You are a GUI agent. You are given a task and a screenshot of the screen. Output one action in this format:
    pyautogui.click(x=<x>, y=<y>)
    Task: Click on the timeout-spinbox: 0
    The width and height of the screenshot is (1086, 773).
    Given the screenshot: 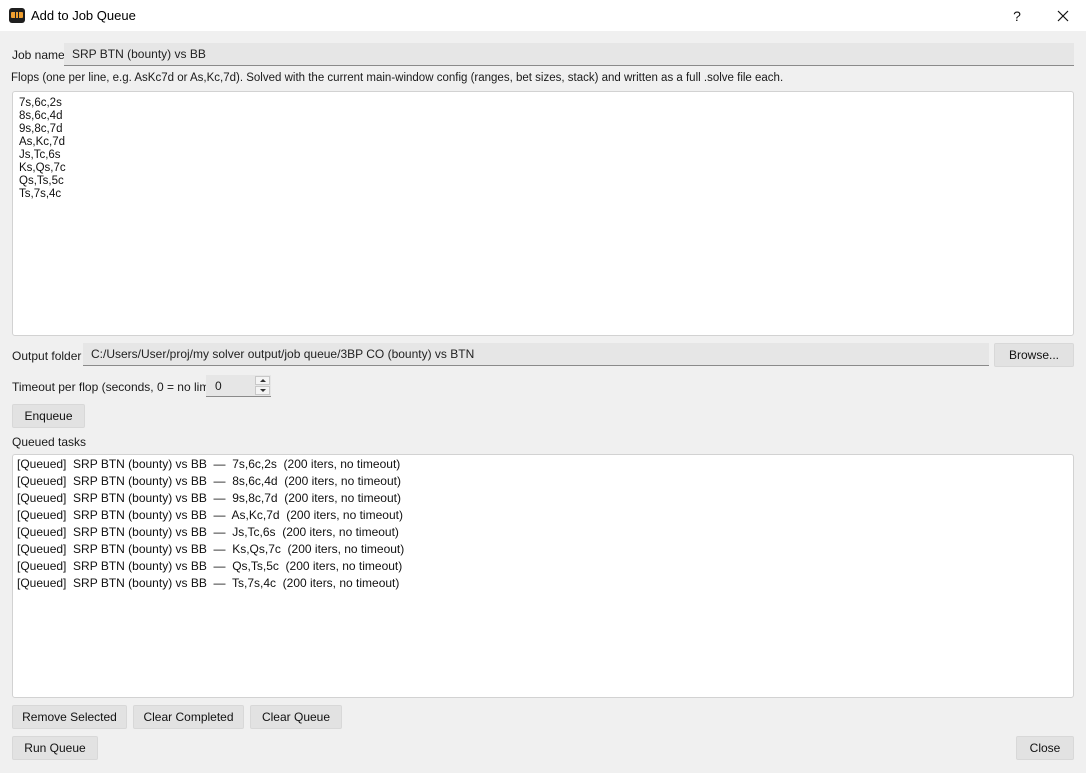 What is the action you would take?
    pyautogui.click(x=238, y=386)
    